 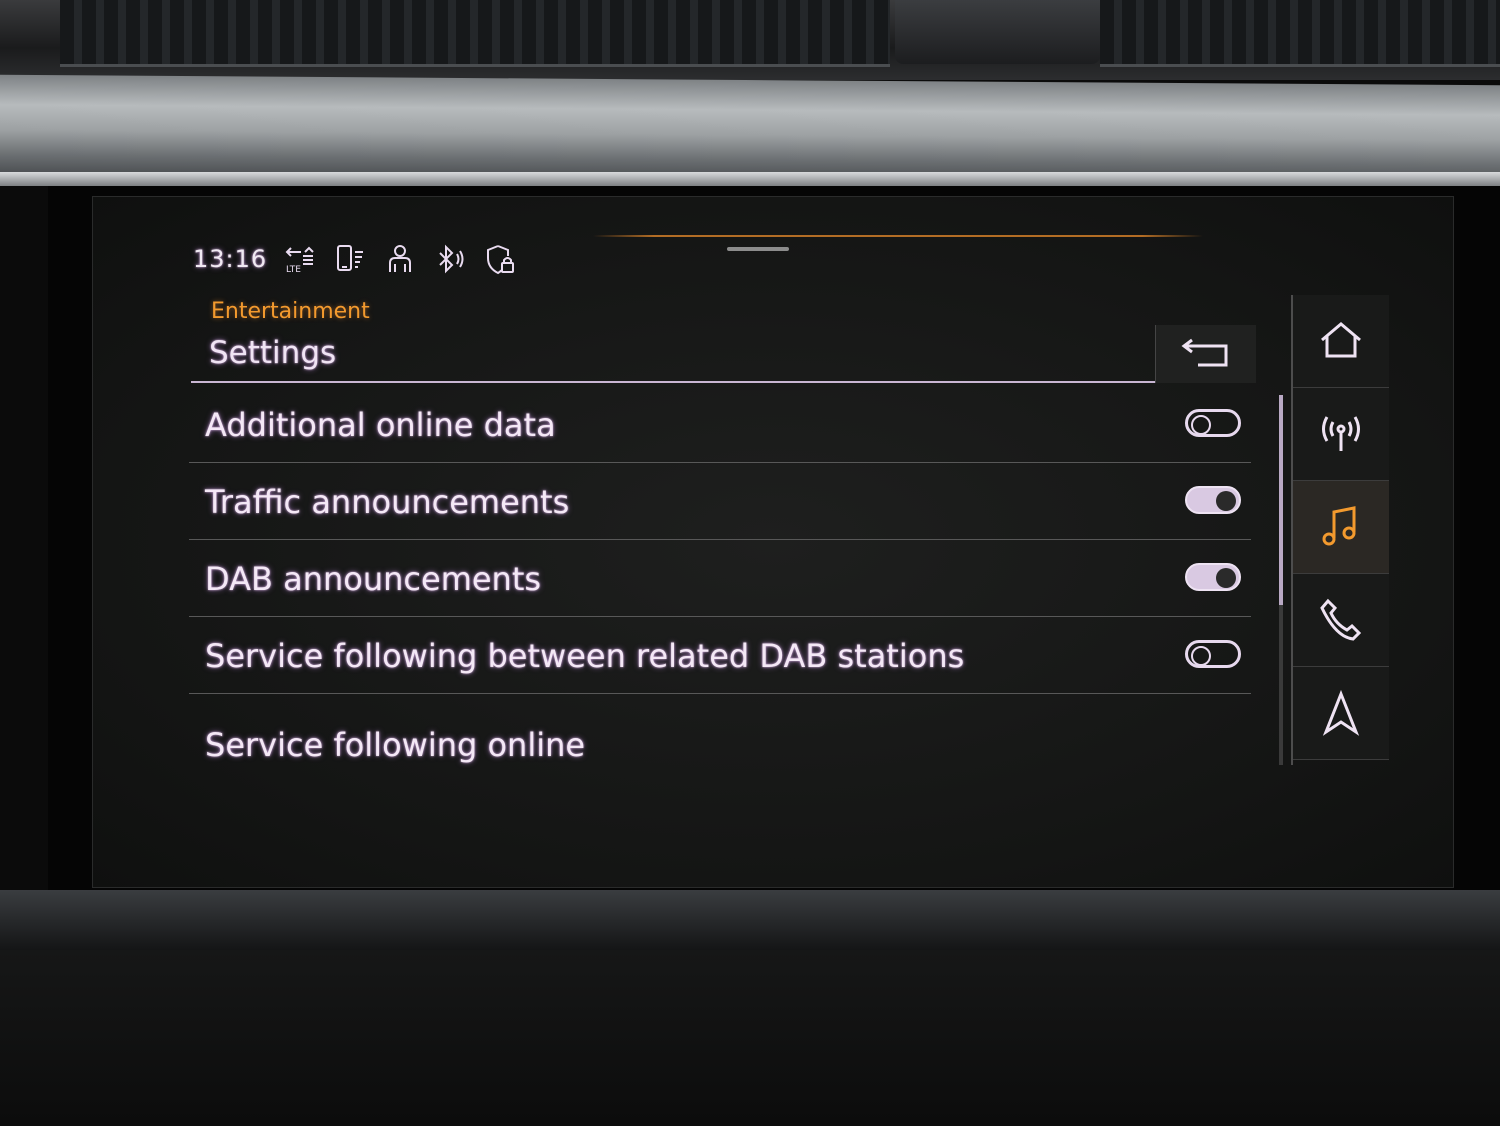 I want to click on music-note-icon, so click(x=1339, y=526).